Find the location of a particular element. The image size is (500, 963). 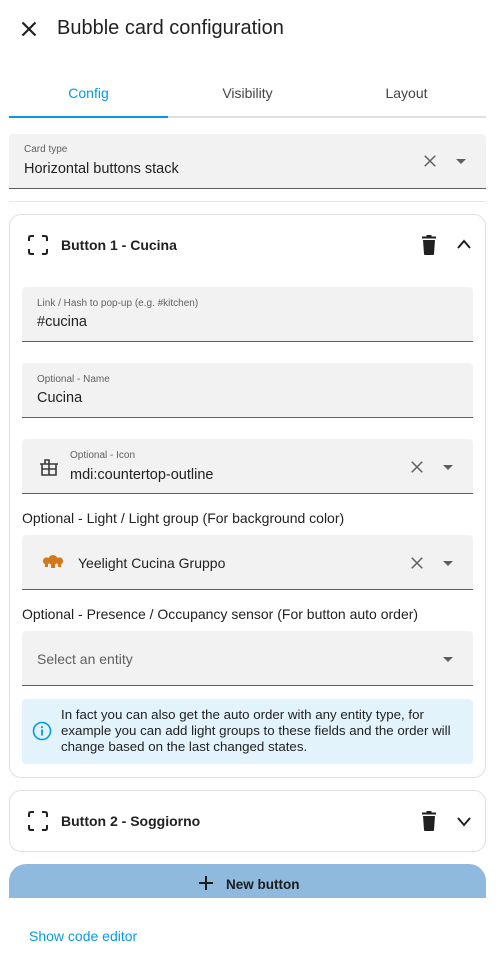

info-icon is located at coordinates (42, 731).